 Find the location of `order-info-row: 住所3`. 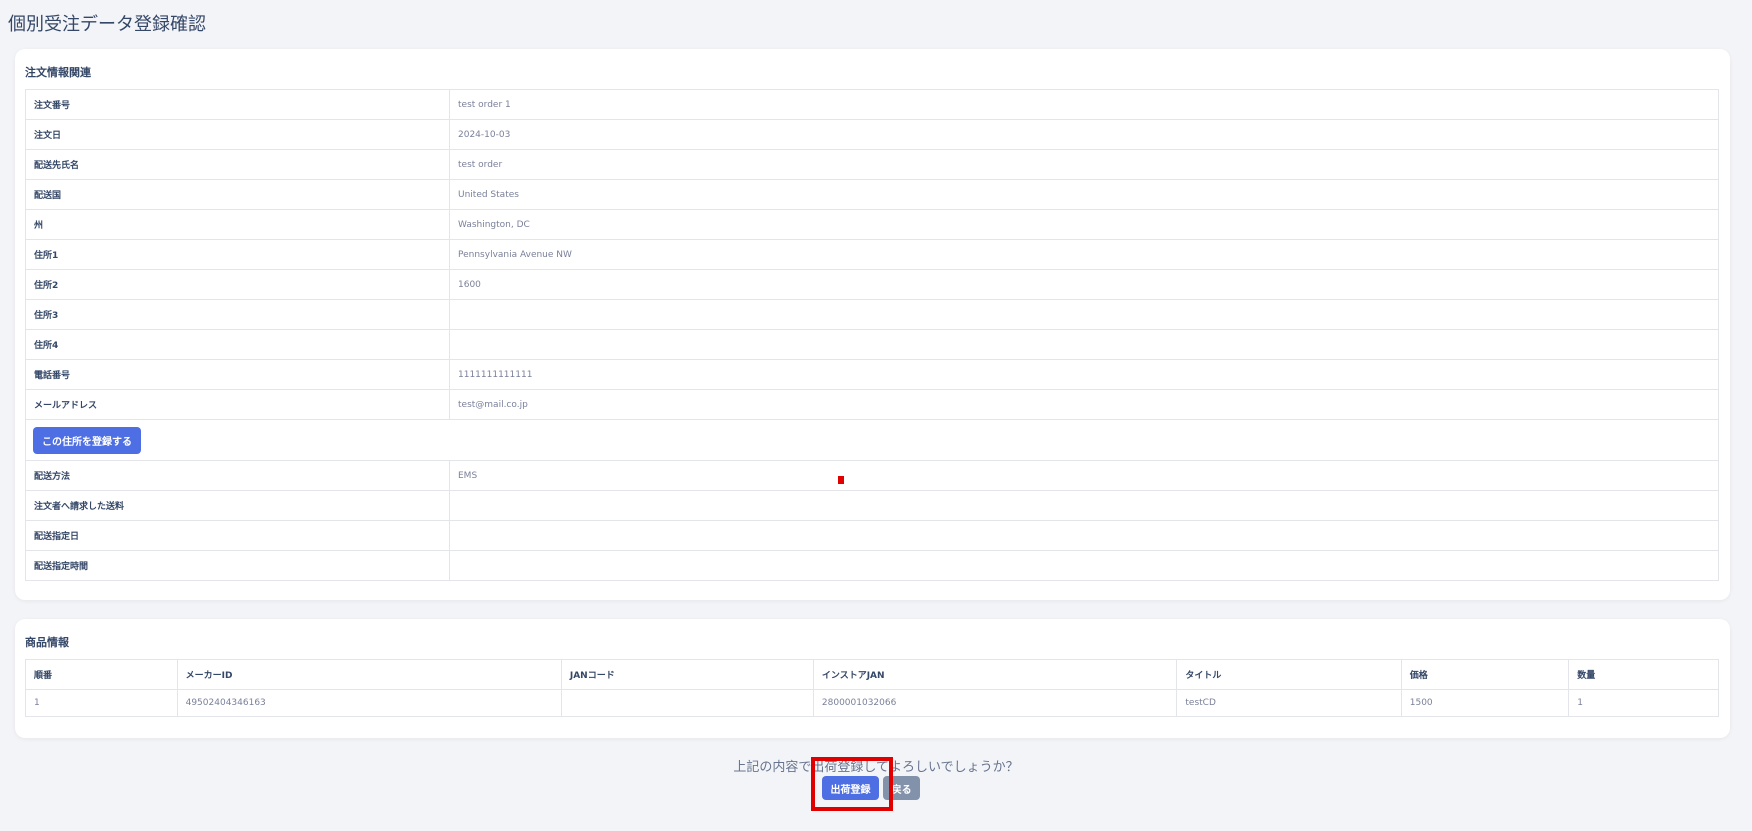

order-info-row: 住所3 is located at coordinates (872, 314).